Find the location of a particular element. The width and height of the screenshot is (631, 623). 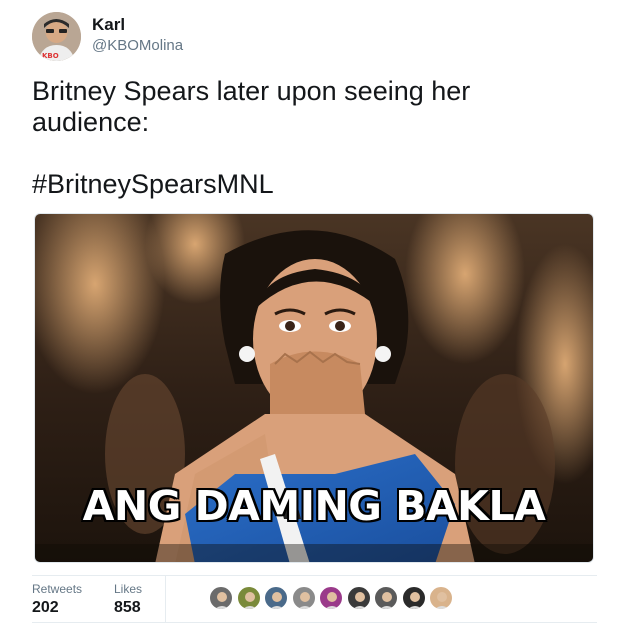

author-name: Karl is located at coordinates (108, 25).